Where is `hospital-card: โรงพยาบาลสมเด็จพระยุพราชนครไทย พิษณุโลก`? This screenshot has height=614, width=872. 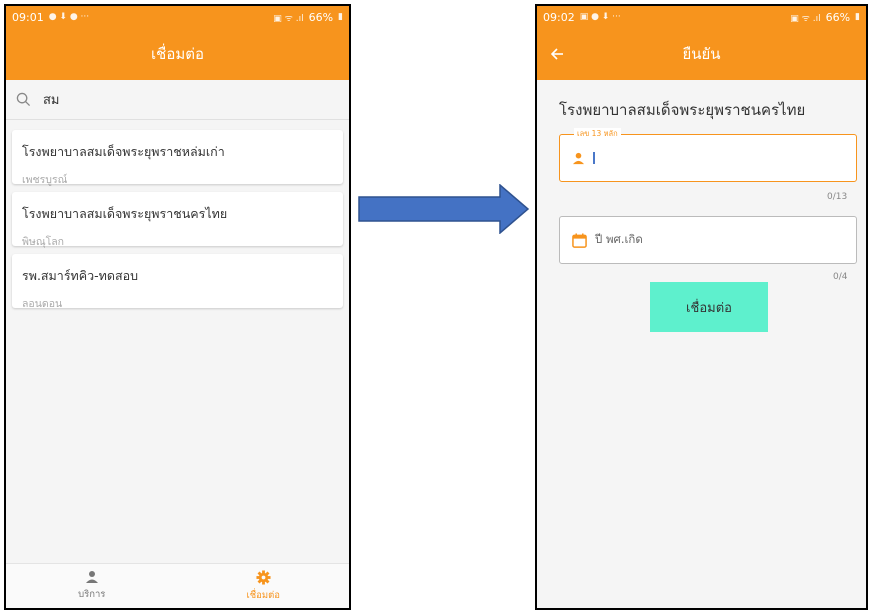 hospital-card: โรงพยาบาลสมเด็จพระยุพราชนครไทย พิษณุโลก is located at coordinates (177, 220).